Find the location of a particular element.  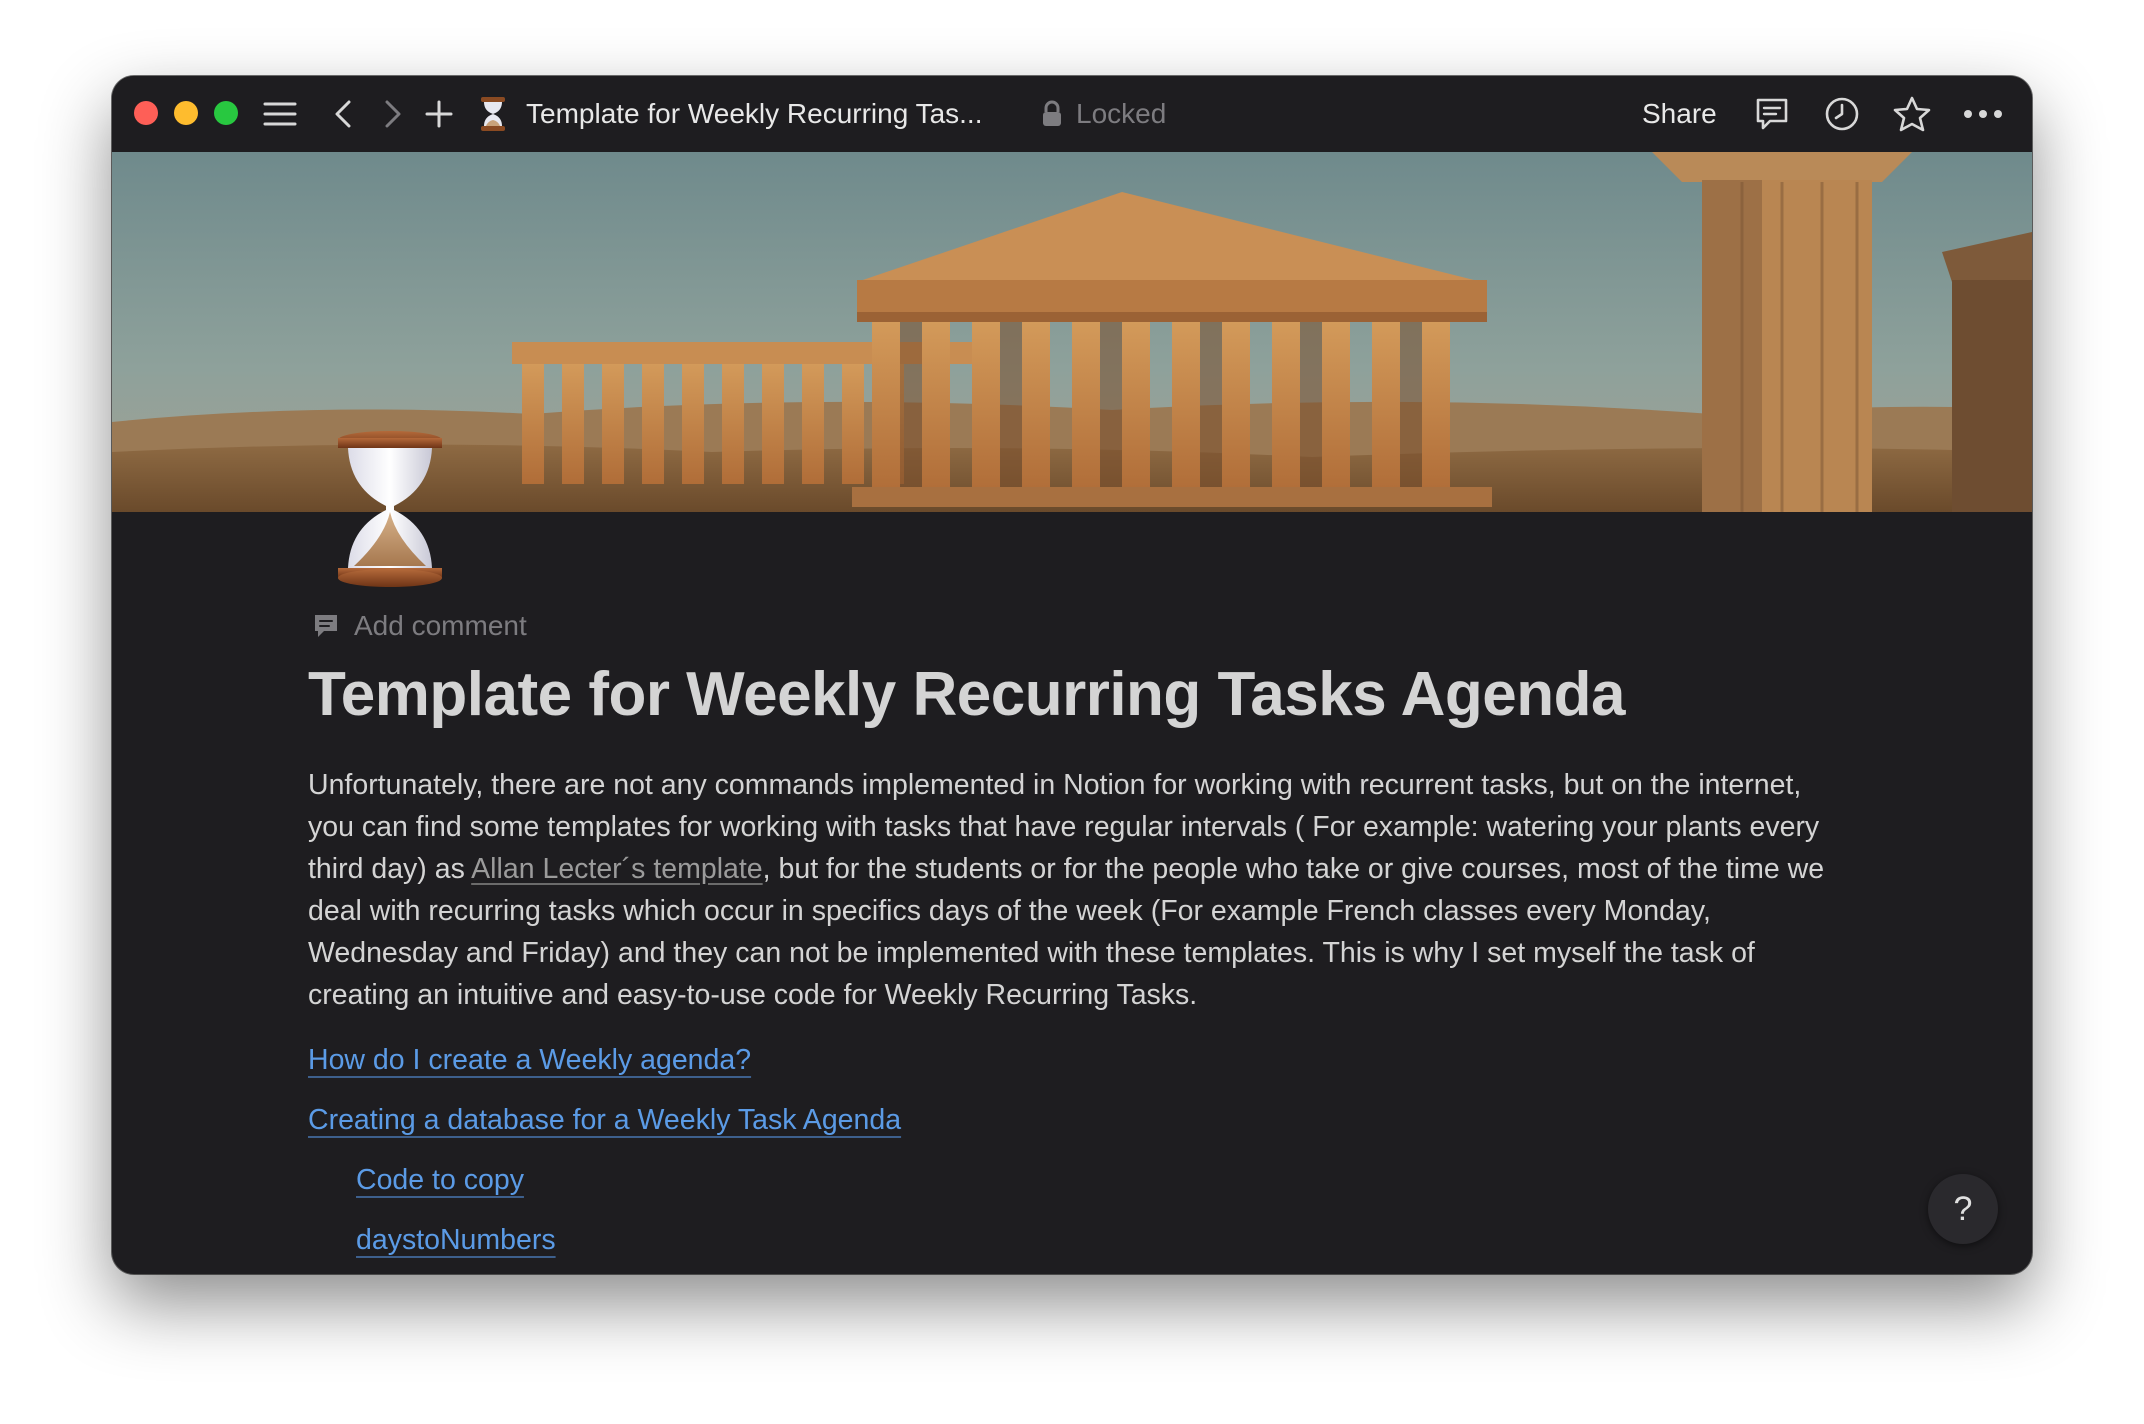

lock-icon is located at coordinates (1052, 114).